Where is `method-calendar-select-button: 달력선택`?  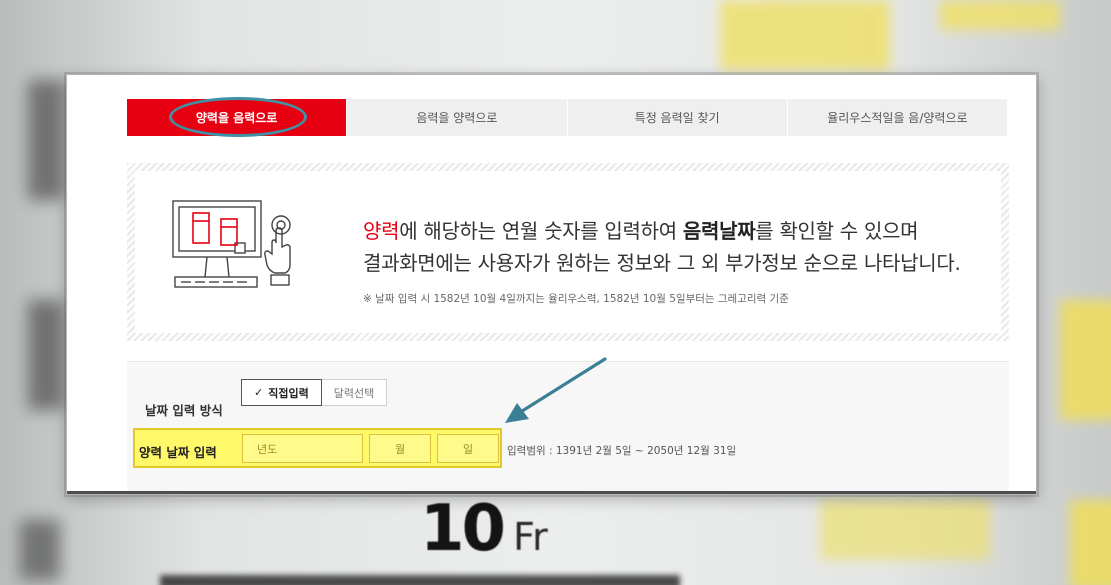 method-calendar-select-button: 달력선택 is located at coordinates (354, 392).